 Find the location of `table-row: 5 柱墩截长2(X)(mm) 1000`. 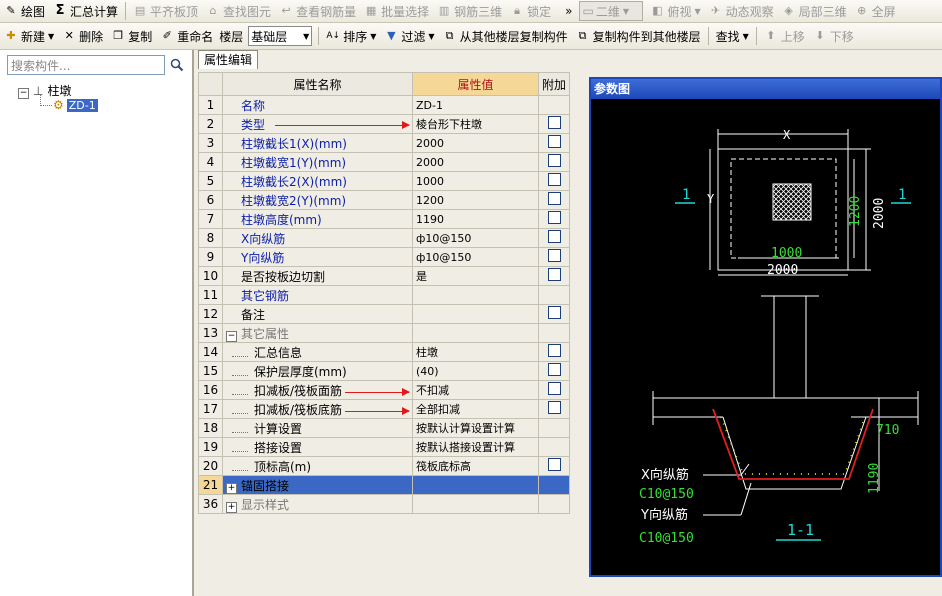

table-row: 5 柱墩截长2(X)(mm) 1000 is located at coordinates (384, 181).